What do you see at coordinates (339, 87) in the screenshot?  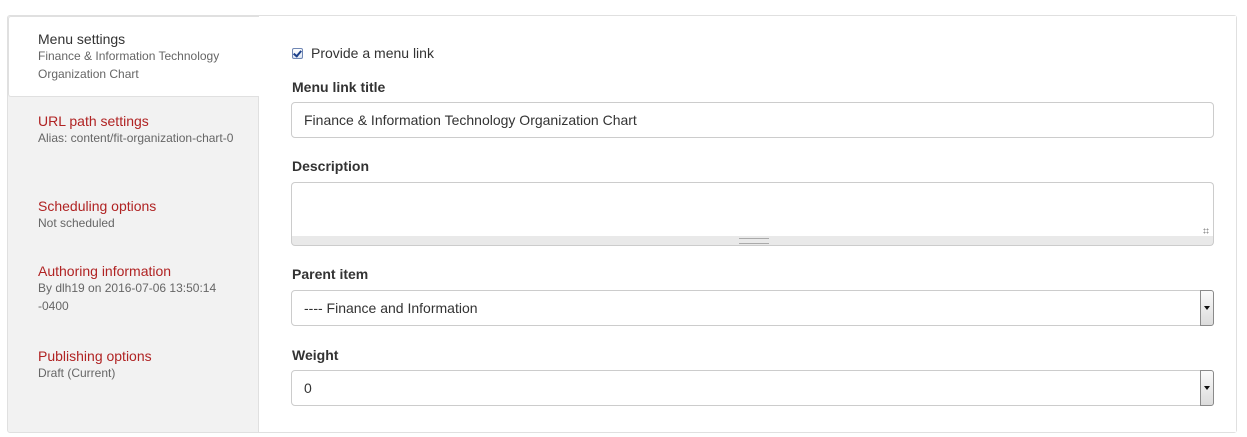 I see `menu-link-title-label: Menu link title` at bounding box center [339, 87].